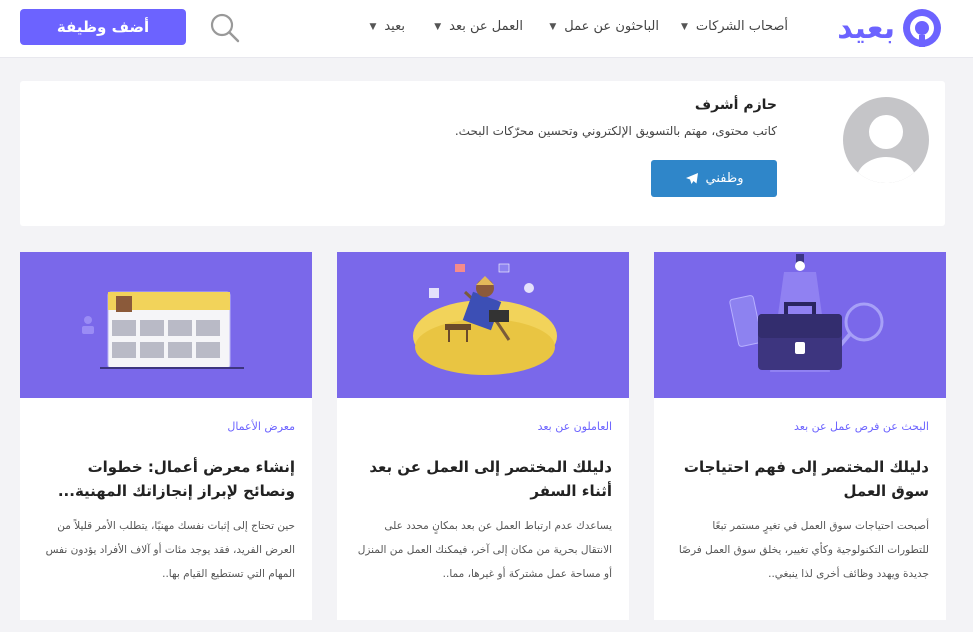 The image size is (973, 632). Describe the element at coordinates (485, 319) in the screenshot. I see `island-illustration` at that location.